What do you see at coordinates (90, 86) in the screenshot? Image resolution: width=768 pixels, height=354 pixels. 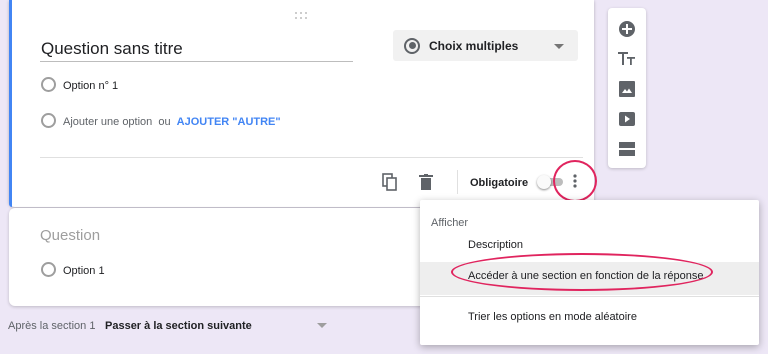 I see `option-1-field: Option n° 1` at bounding box center [90, 86].